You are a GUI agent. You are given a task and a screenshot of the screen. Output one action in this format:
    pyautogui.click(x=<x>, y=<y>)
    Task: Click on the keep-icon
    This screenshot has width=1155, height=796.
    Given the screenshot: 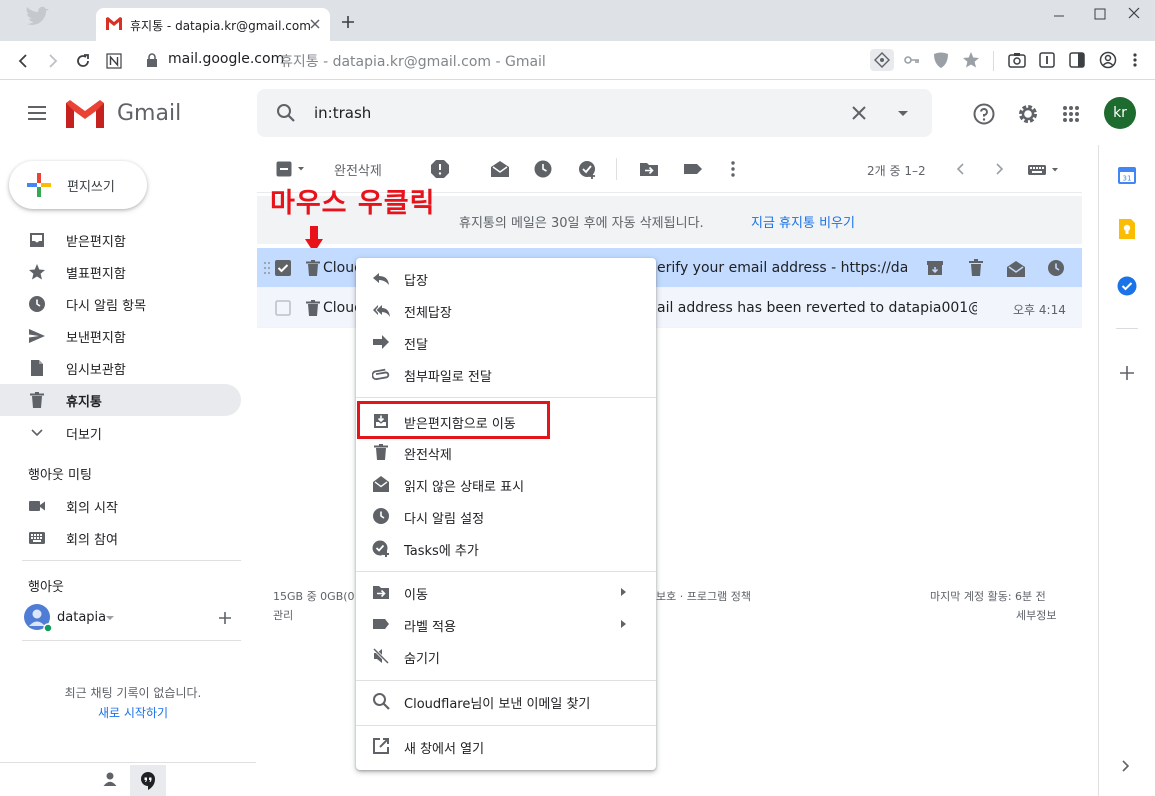 What is the action you would take?
    pyautogui.click(x=1127, y=229)
    